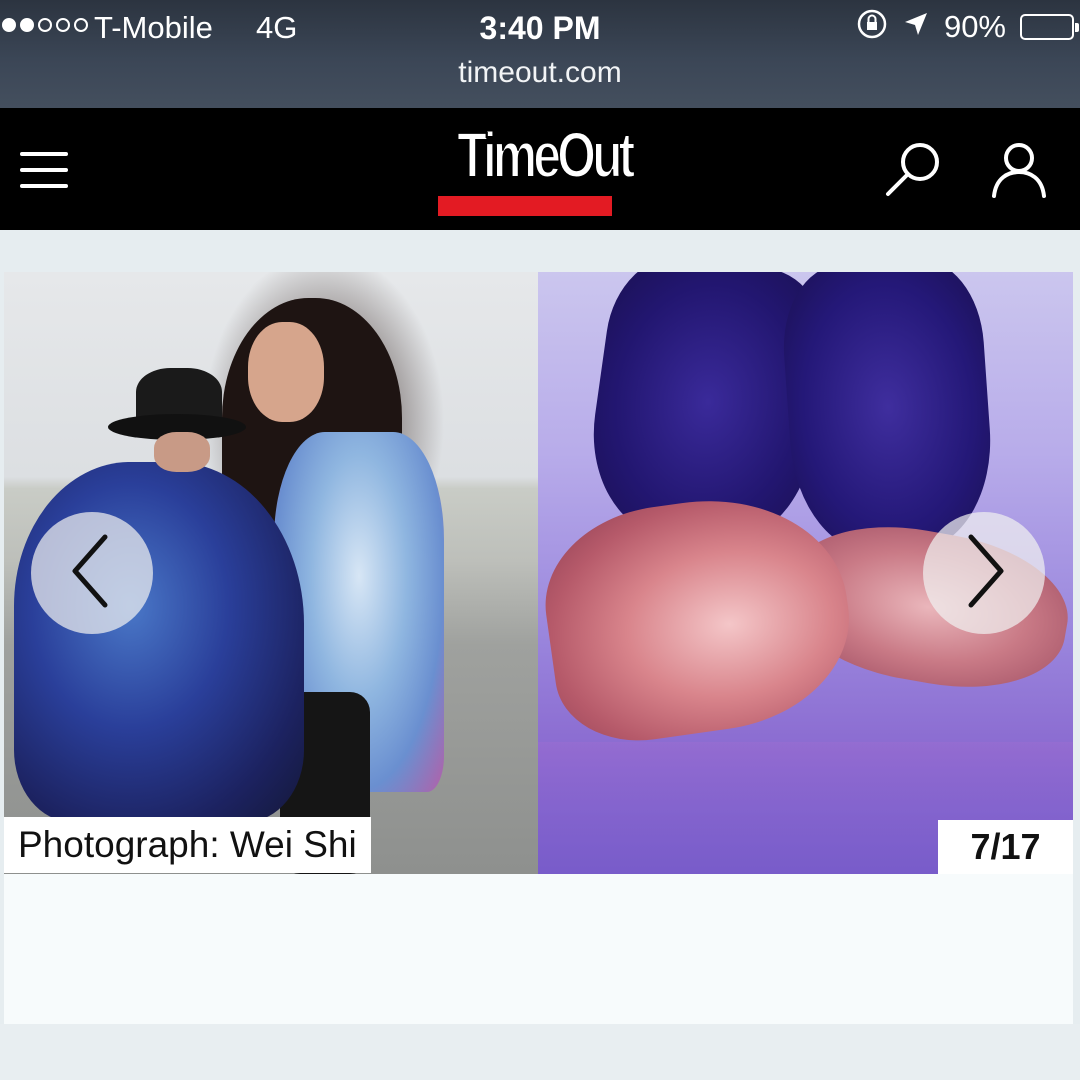 This screenshot has width=1080, height=1080. Describe the element at coordinates (1049, 26) in the screenshot. I see `battery-icon` at that location.